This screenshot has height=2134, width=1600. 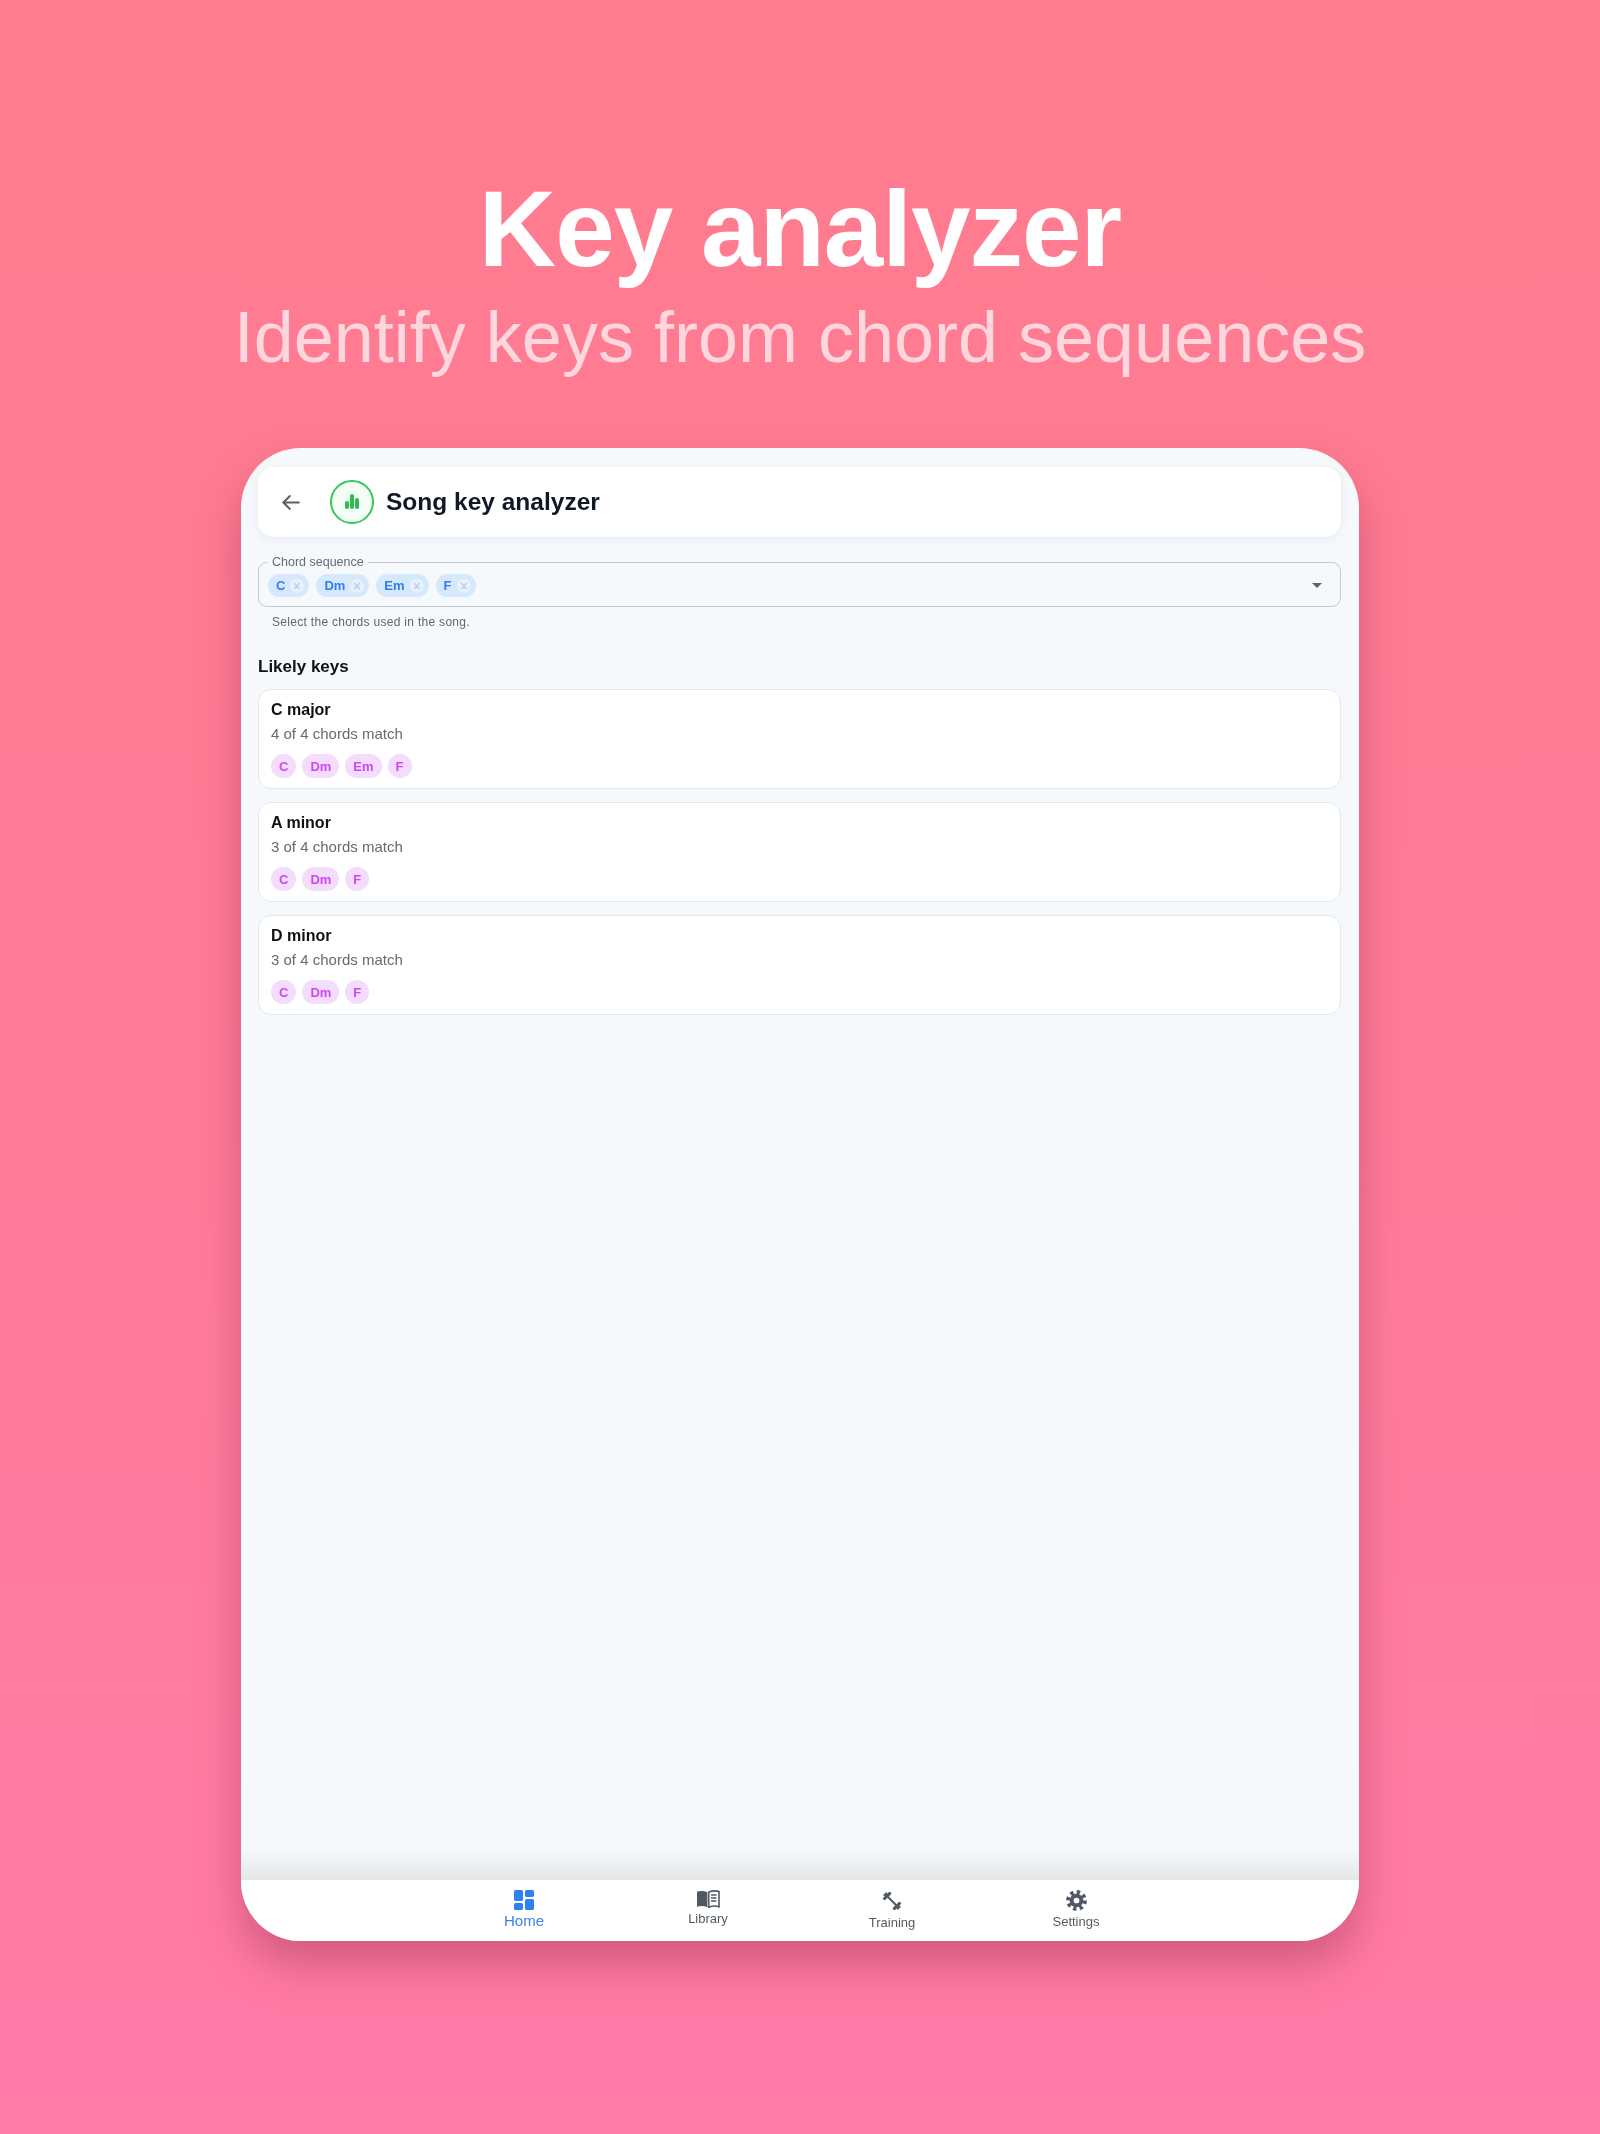 I want to click on app-title: Song key analyzer, so click(x=493, y=502).